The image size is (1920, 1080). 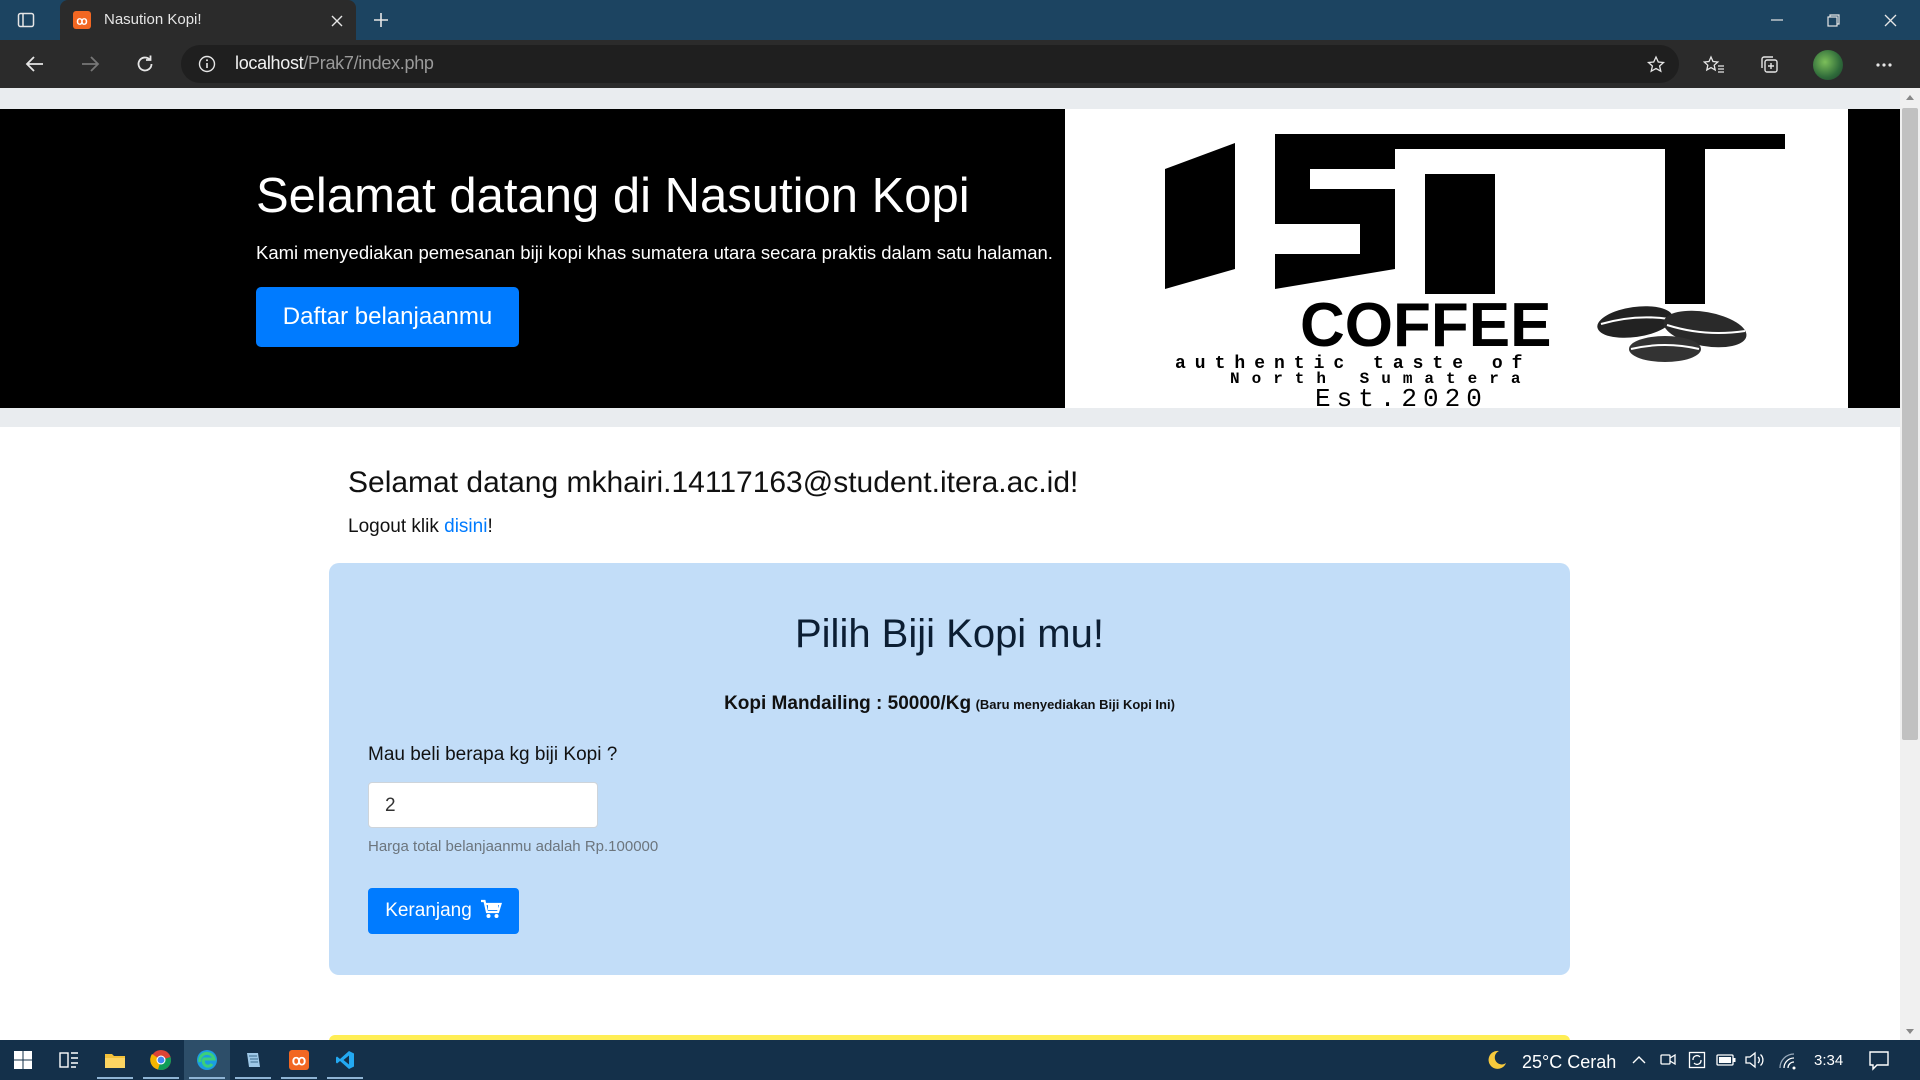 What do you see at coordinates (493, 754) in the screenshot?
I see `quantity-label: Mau beli berapa kg biji Kopi ?` at bounding box center [493, 754].